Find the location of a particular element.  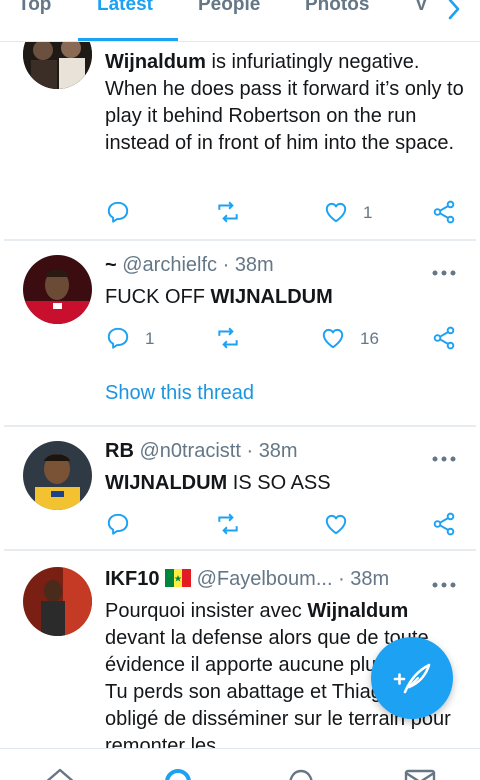

notifications-icon is located at coordinates (301, 774).